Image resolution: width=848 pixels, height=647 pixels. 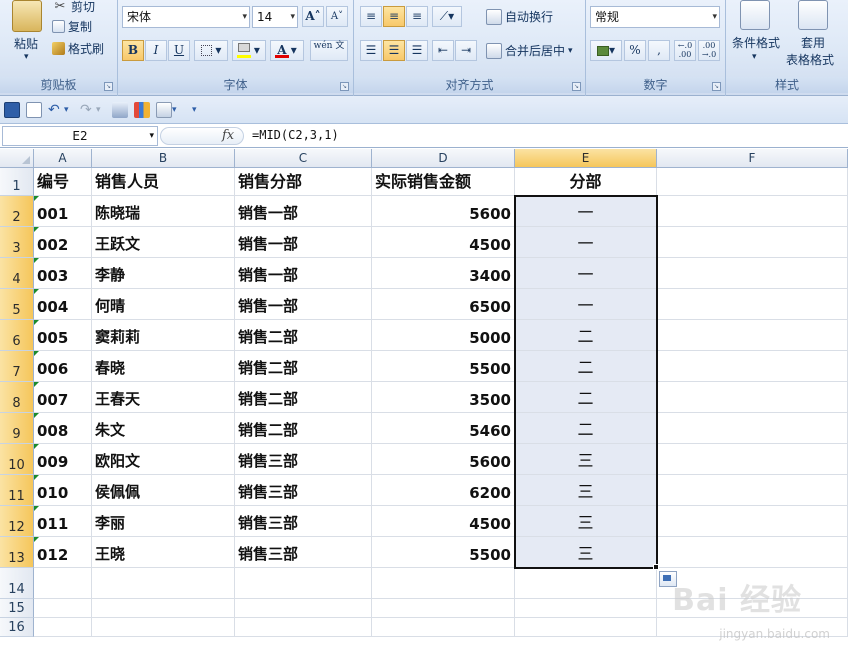 I want to click on cell-e6: 二, so click(x=586, y=335).